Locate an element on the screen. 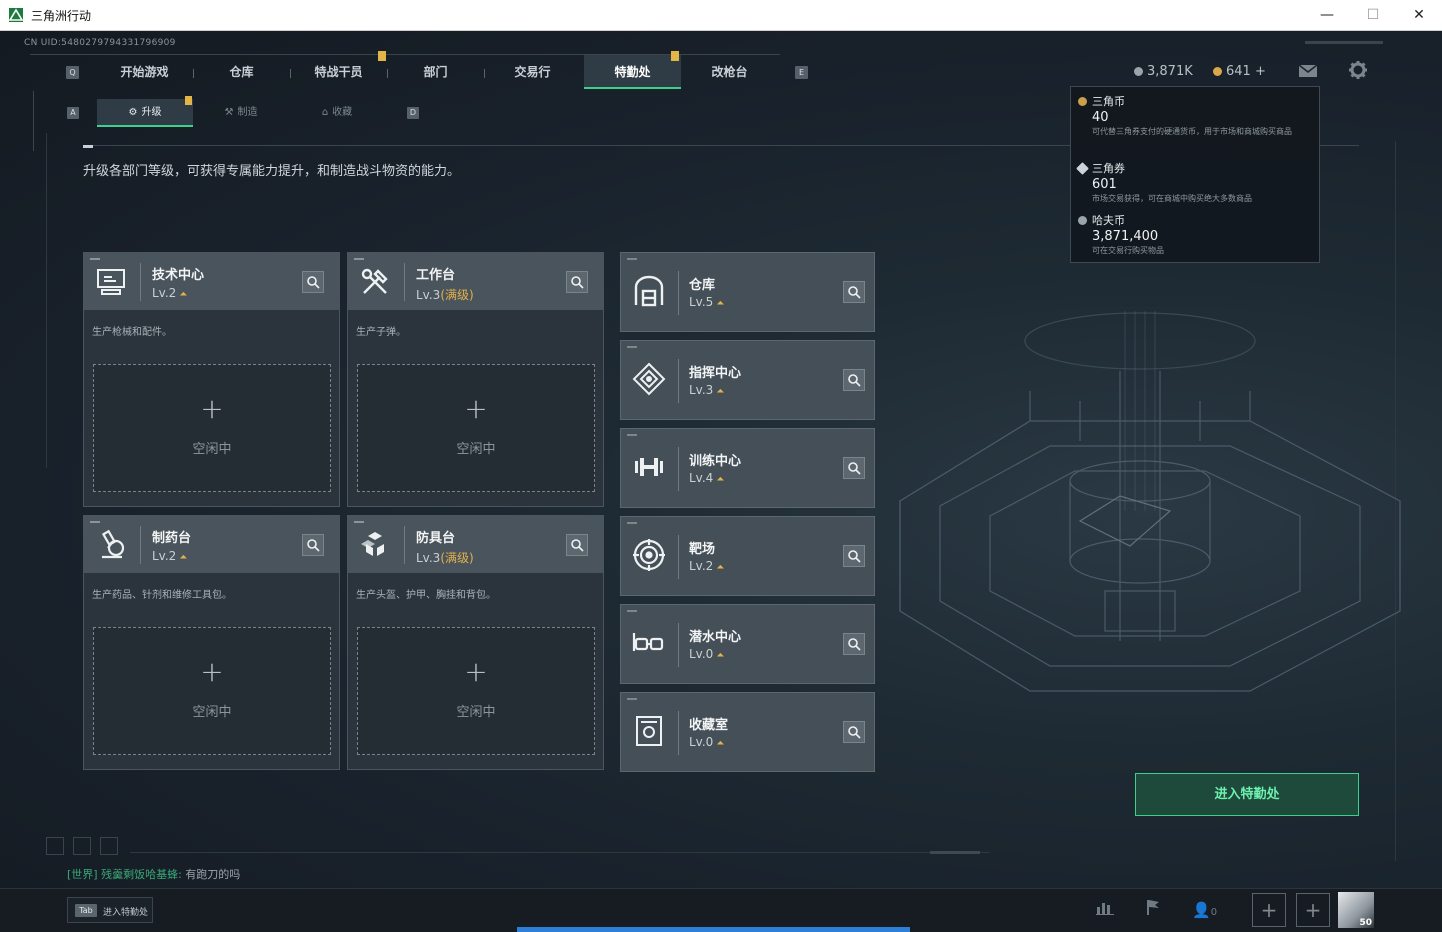 The height and width of the screenshot is (932, 1442). card-description: 生产头盔、护甲、胸挂和背包。 is located at coordinates (426, 595).